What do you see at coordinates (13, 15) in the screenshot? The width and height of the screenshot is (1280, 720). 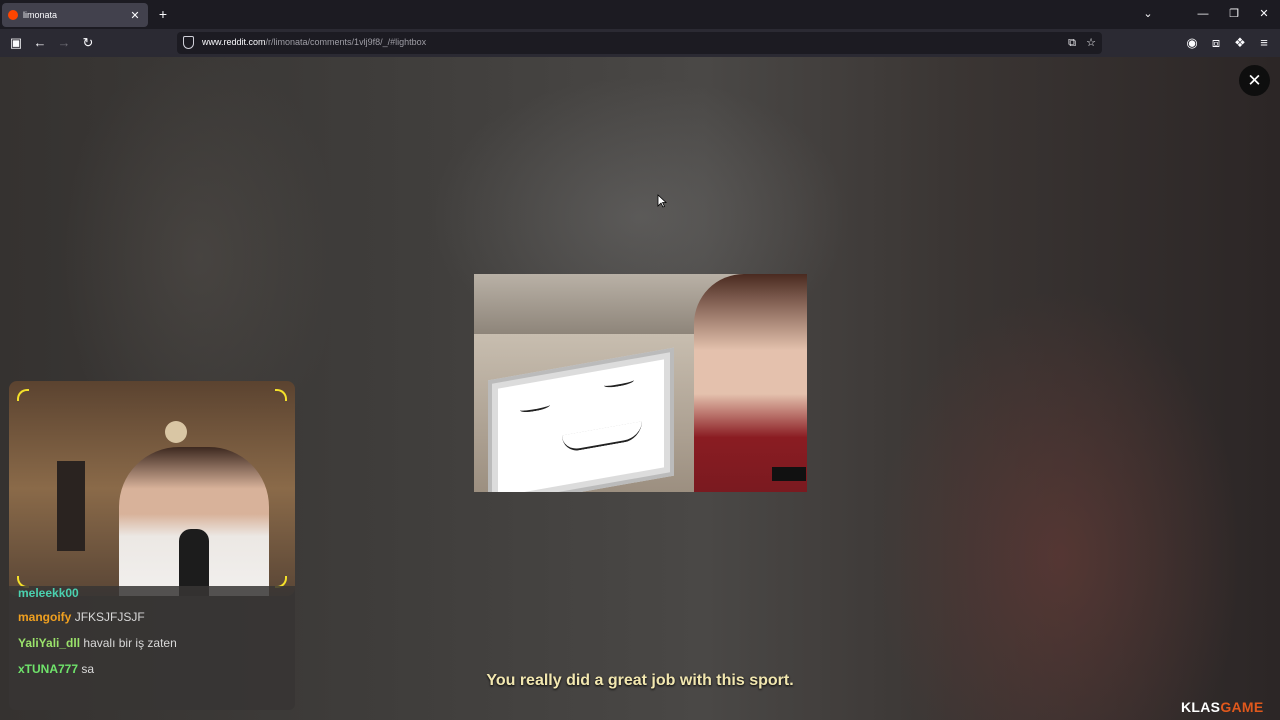 I see `reddit-icon` at bounding box center [13, 15].